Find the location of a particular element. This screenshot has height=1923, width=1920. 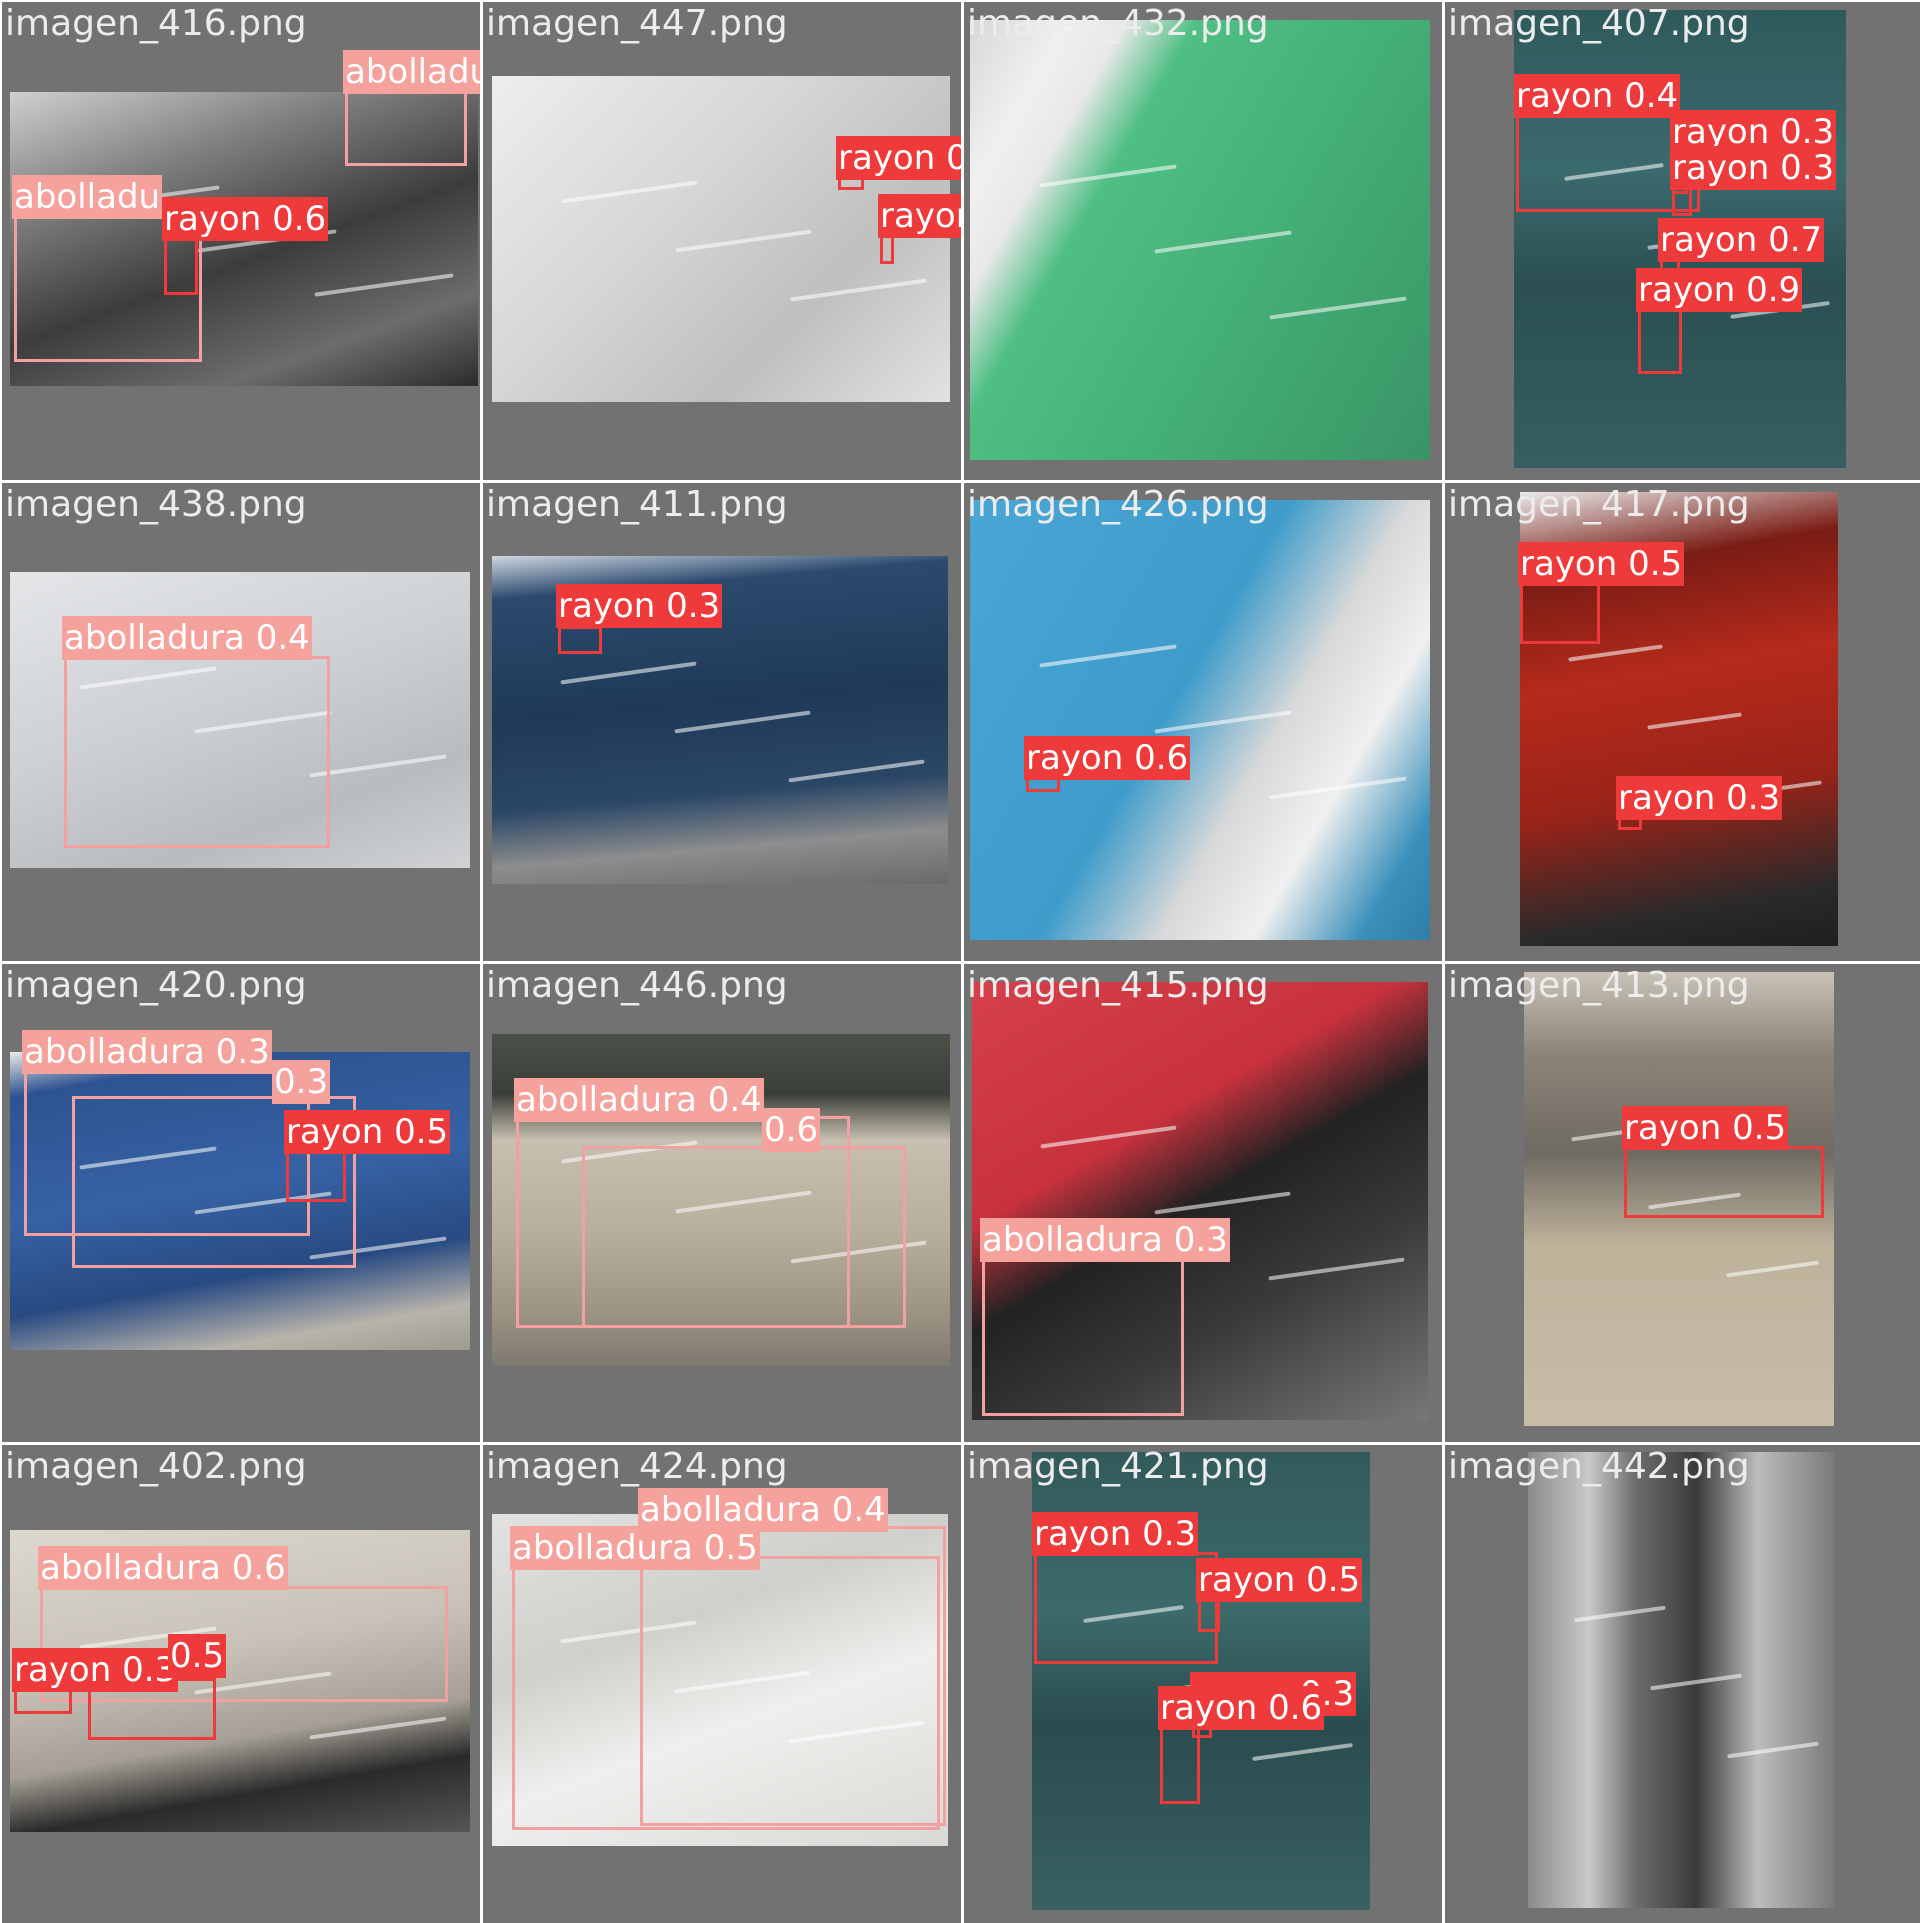

image-filename: imagen_426.png is located at coordinates (1118, 504).